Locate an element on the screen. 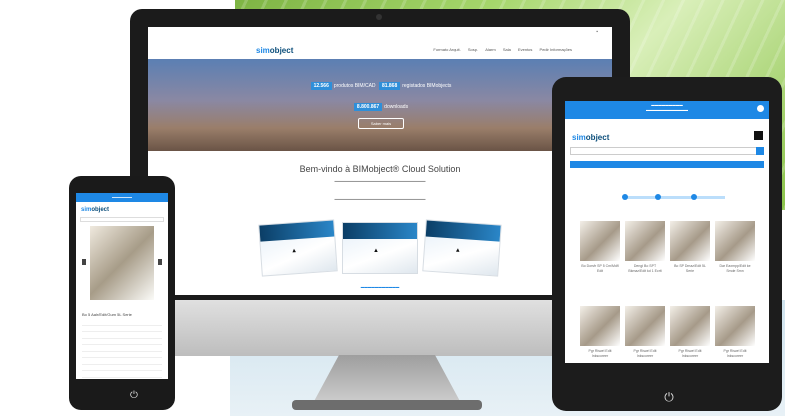  hero-downloads-row: 8.800.867 downloads is located at coordinates (380, 107).